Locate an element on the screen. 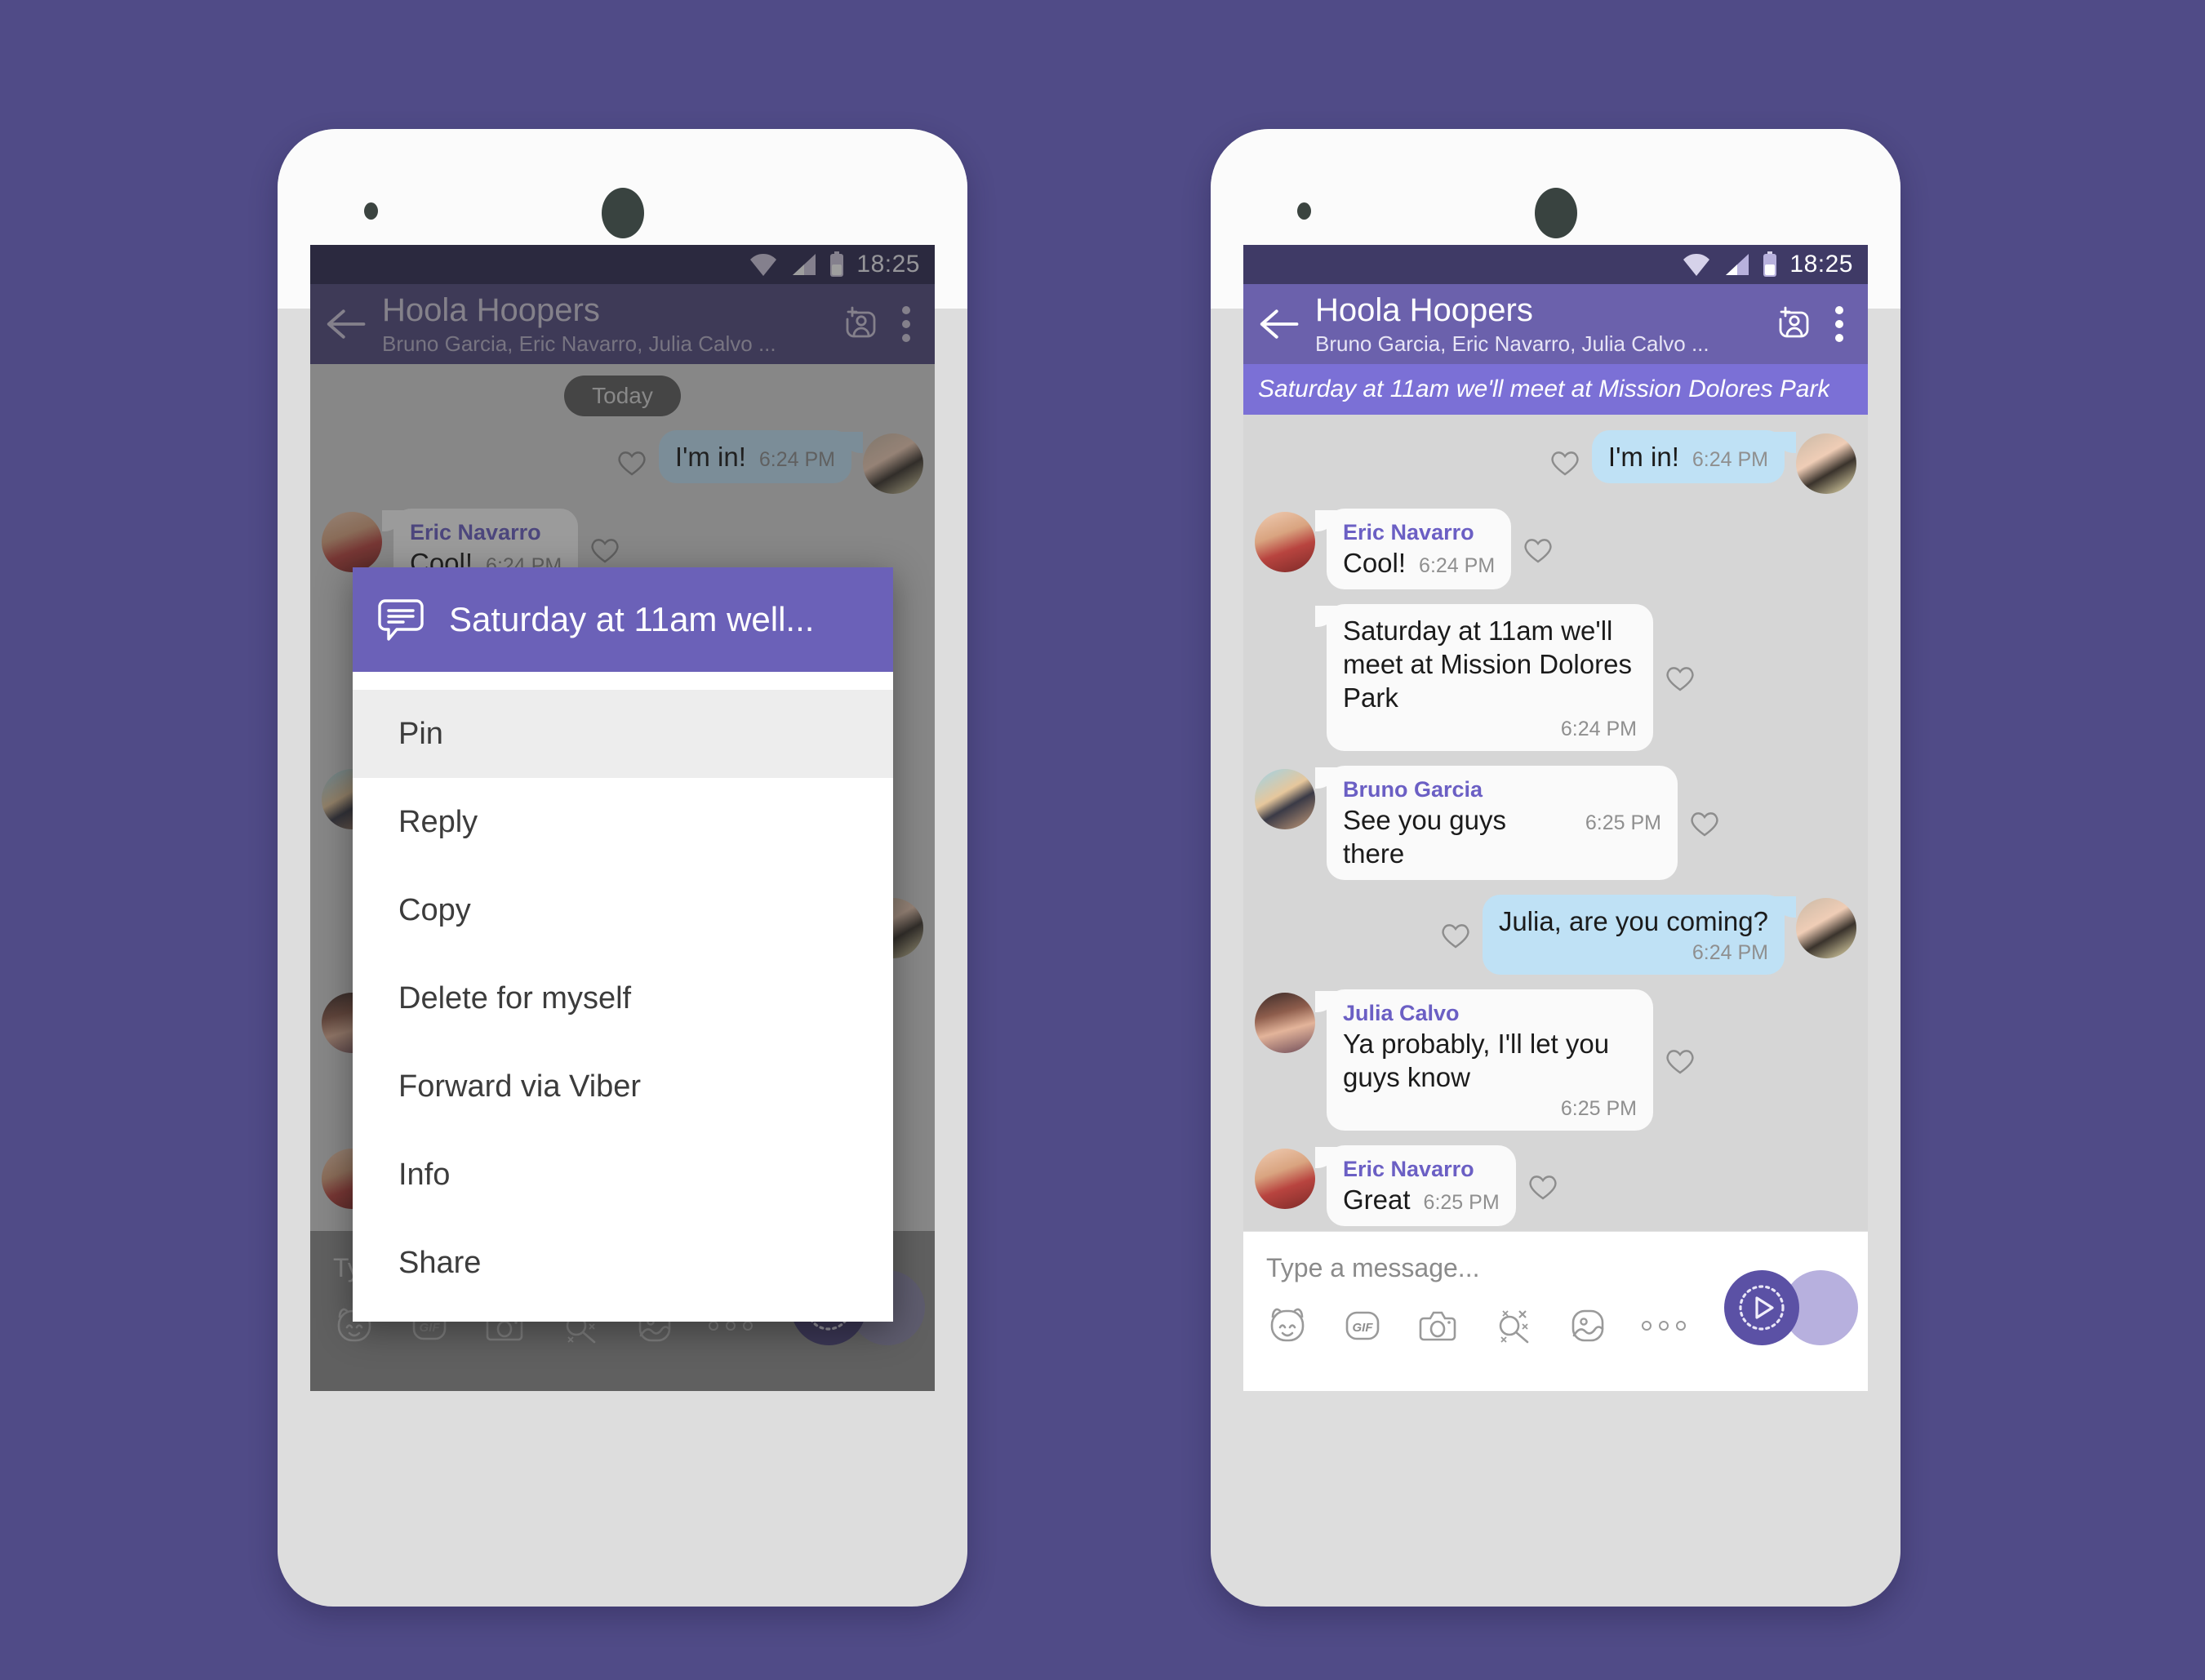 The height and width of the screenshot is (1680, 2205). message-row: Eric Navarro Cool! 6:24 PM is located at coordinates (1556, 549).